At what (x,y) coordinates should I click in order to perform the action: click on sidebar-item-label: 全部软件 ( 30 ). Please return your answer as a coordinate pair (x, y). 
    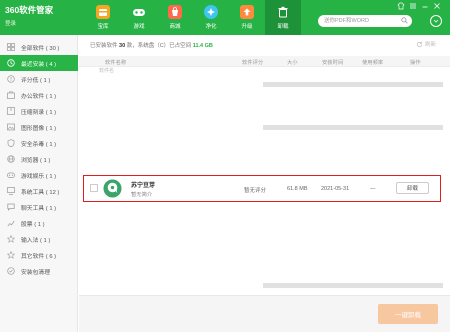
    Looking at the image, I should click on (40, 48).